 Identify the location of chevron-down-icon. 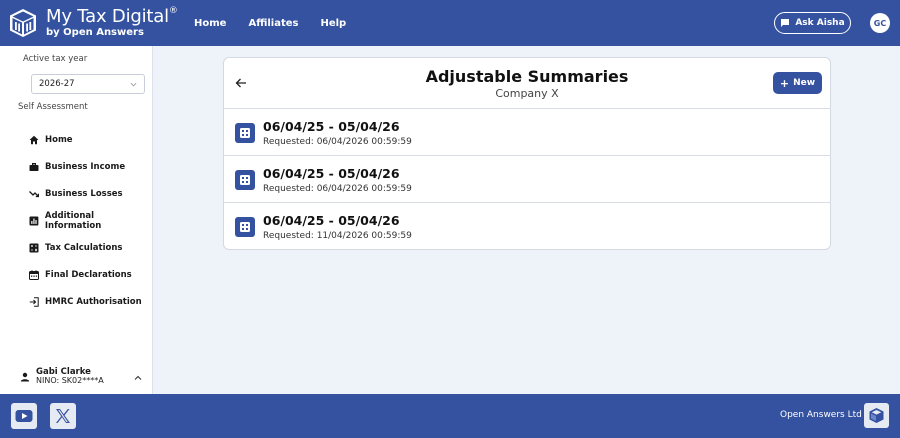
(133, 84).